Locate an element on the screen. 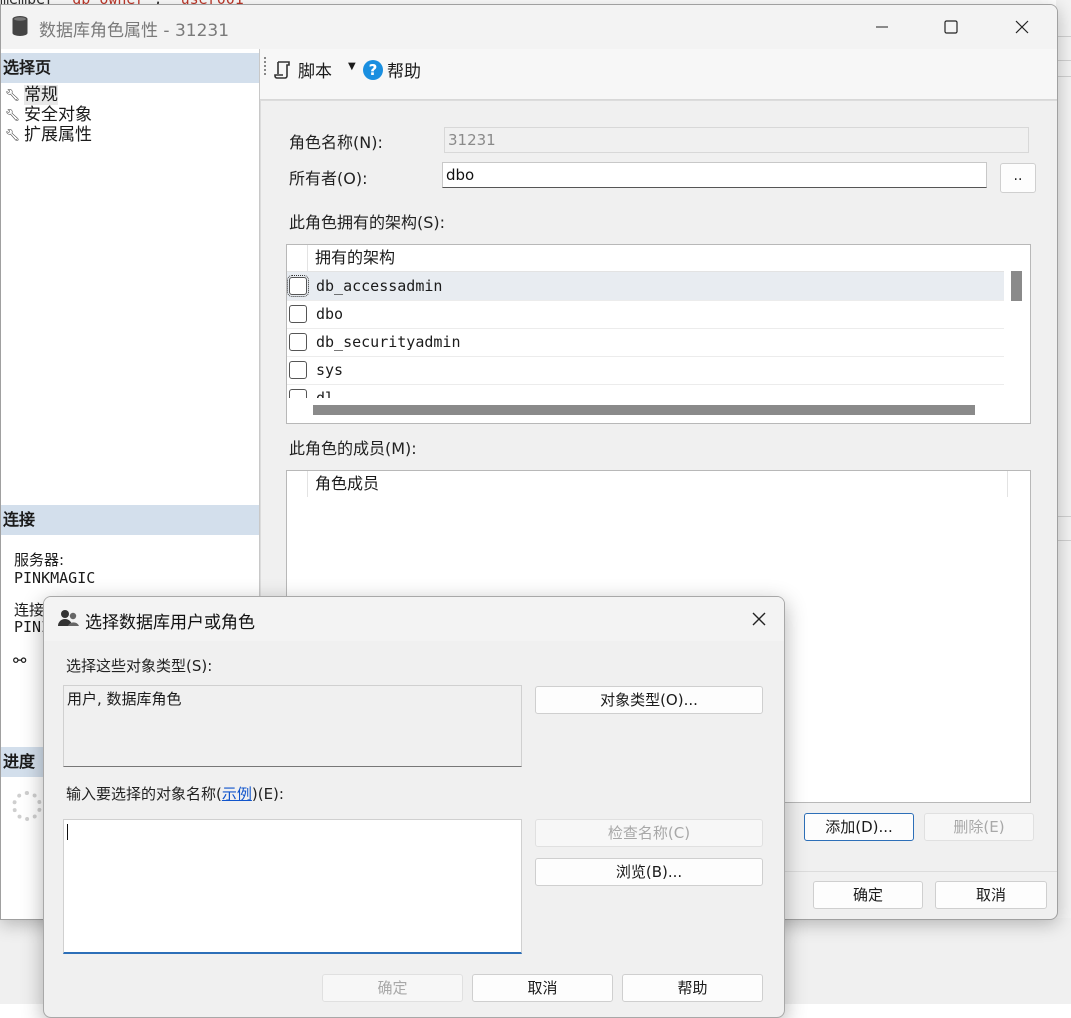 The height and width of the screenshot is (1018, 1071). maximize-icon is located at coordinates (951, 27).